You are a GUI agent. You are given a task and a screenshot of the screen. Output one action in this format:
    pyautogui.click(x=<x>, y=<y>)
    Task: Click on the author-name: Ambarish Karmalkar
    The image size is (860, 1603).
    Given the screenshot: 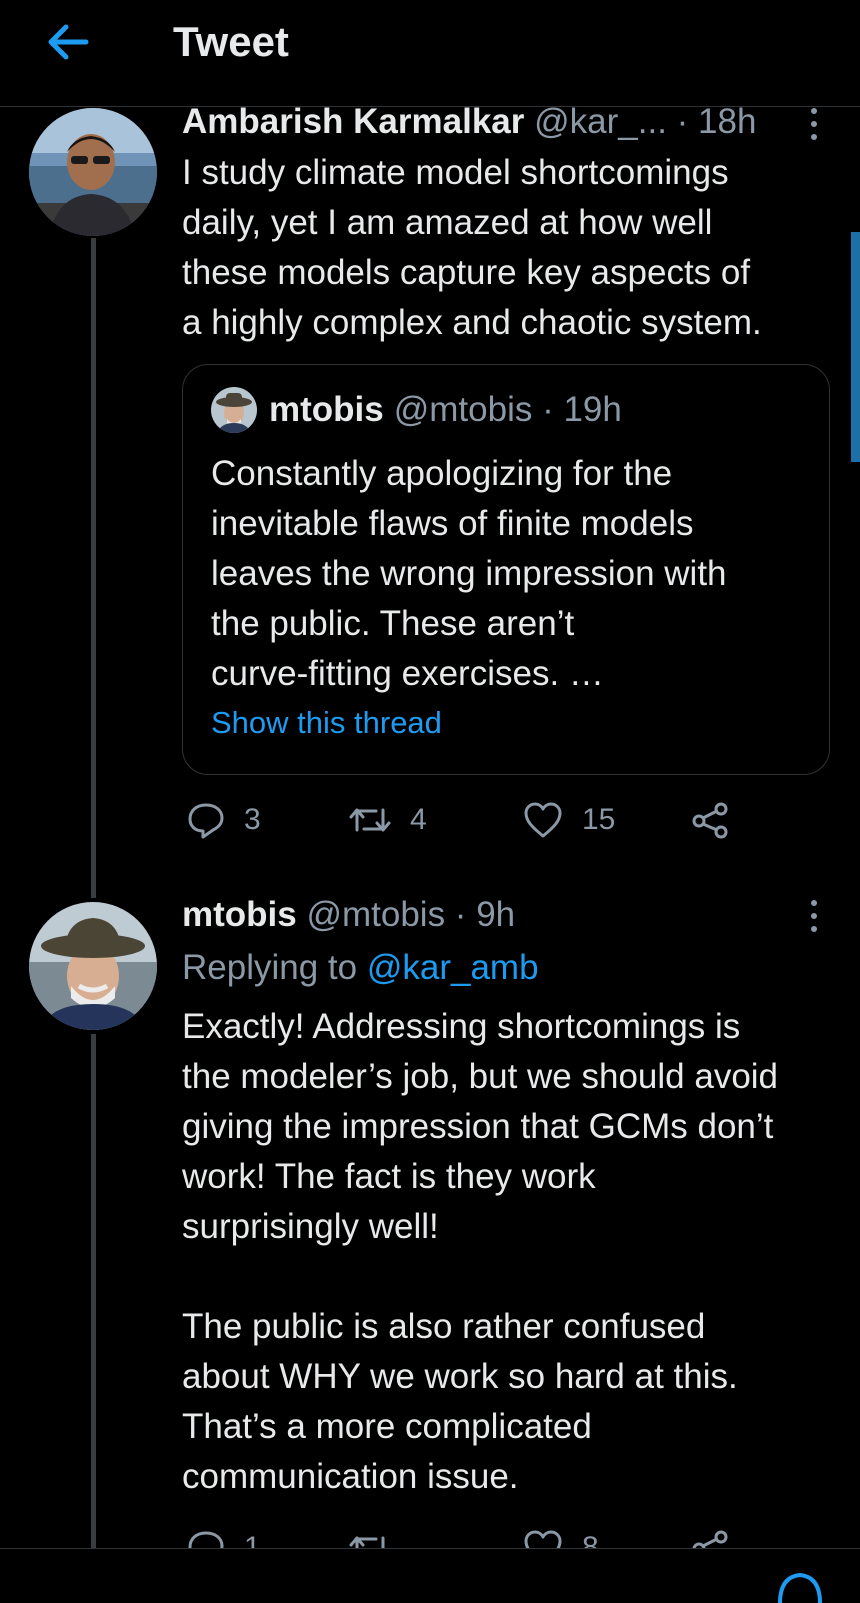 What is the action you would take?
    pyautogui.click(x=353, y=121)
    